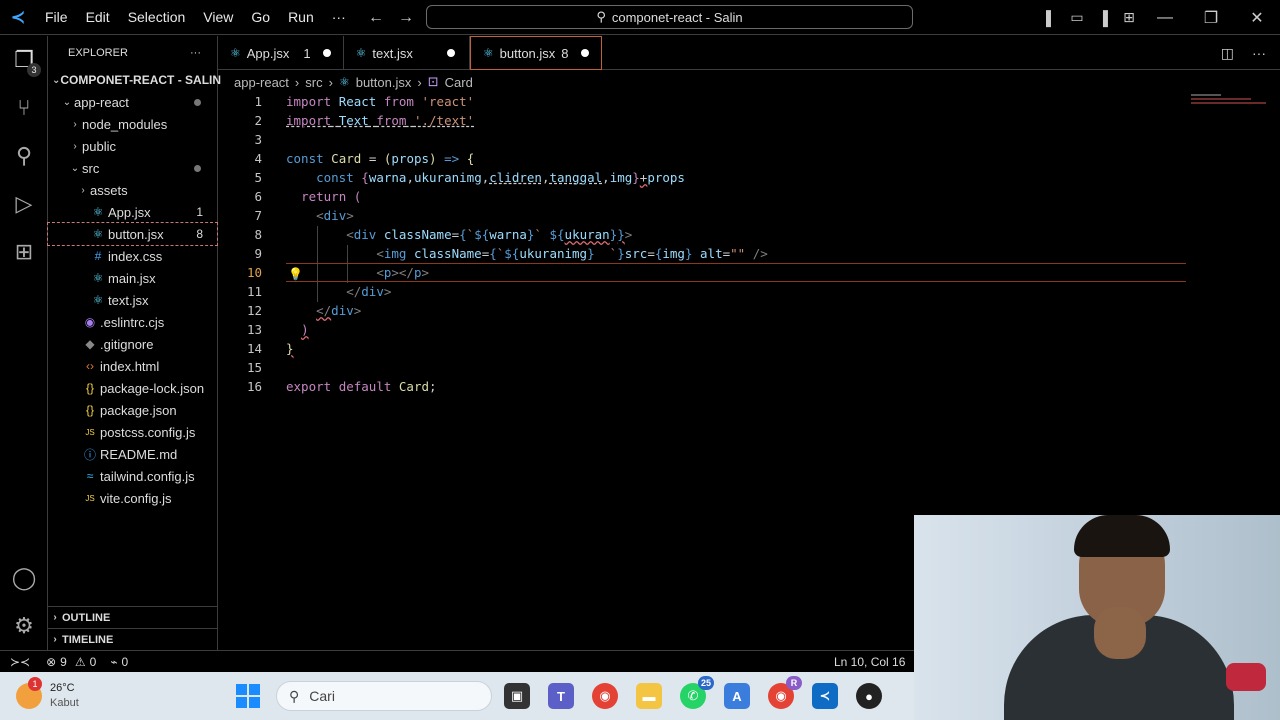  What do you see at coordinates (132, 168) in the screenshot?
I see `tree-item: ⌄ src` at bounding box center [132, 168].